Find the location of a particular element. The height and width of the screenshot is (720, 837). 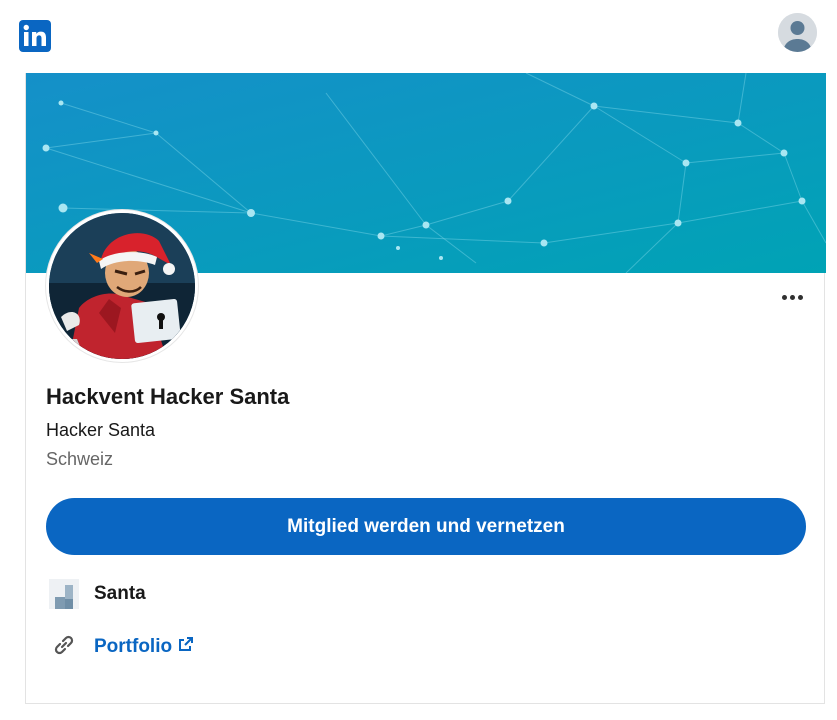

profile-name: Hackvent Hacker Santa is located at coordinates (168, 396).